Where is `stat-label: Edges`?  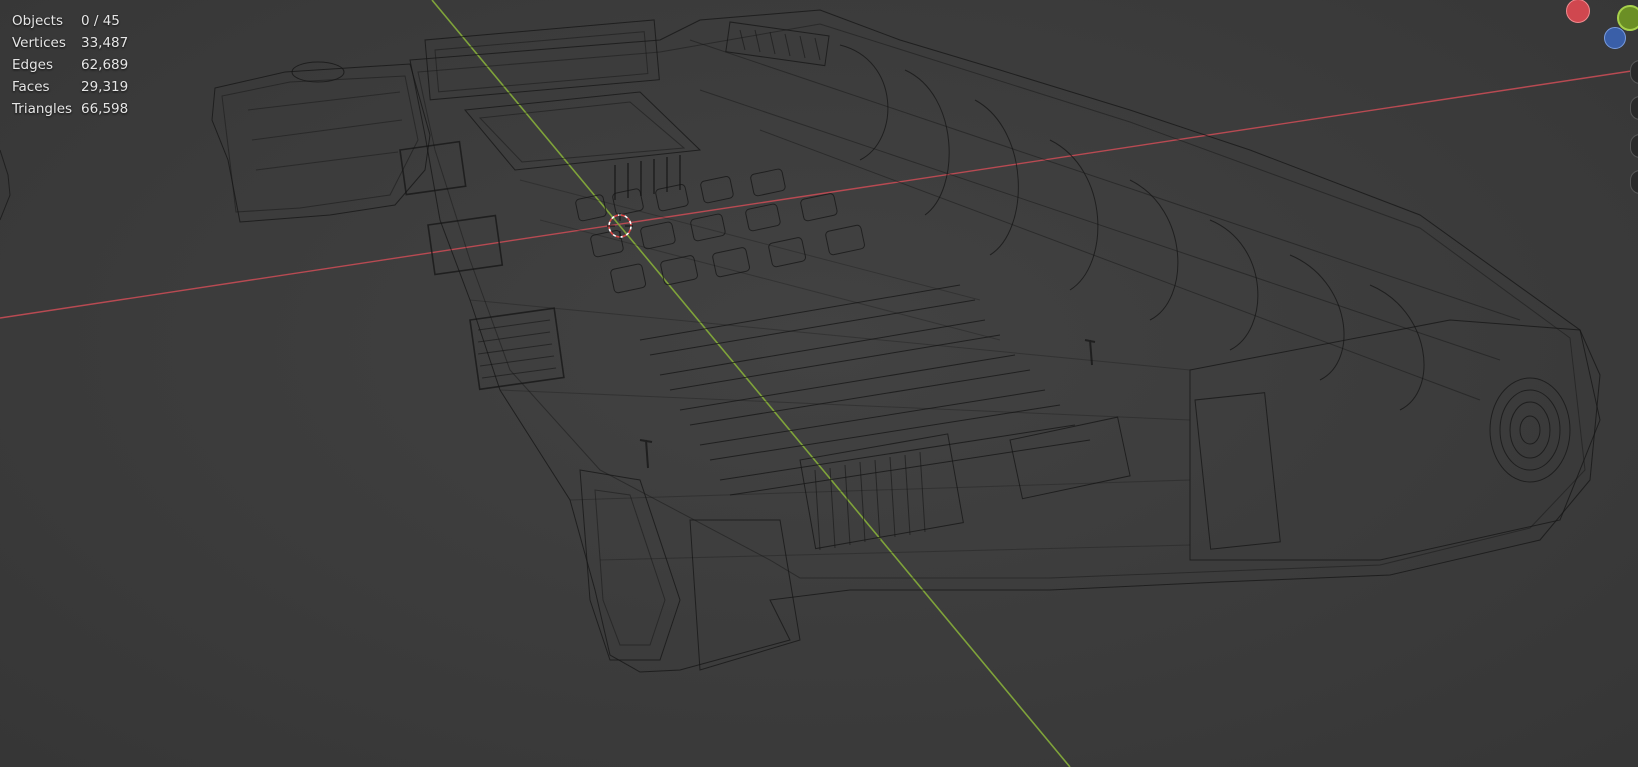 stat-label: Edges is located at coordinates (33, 65).